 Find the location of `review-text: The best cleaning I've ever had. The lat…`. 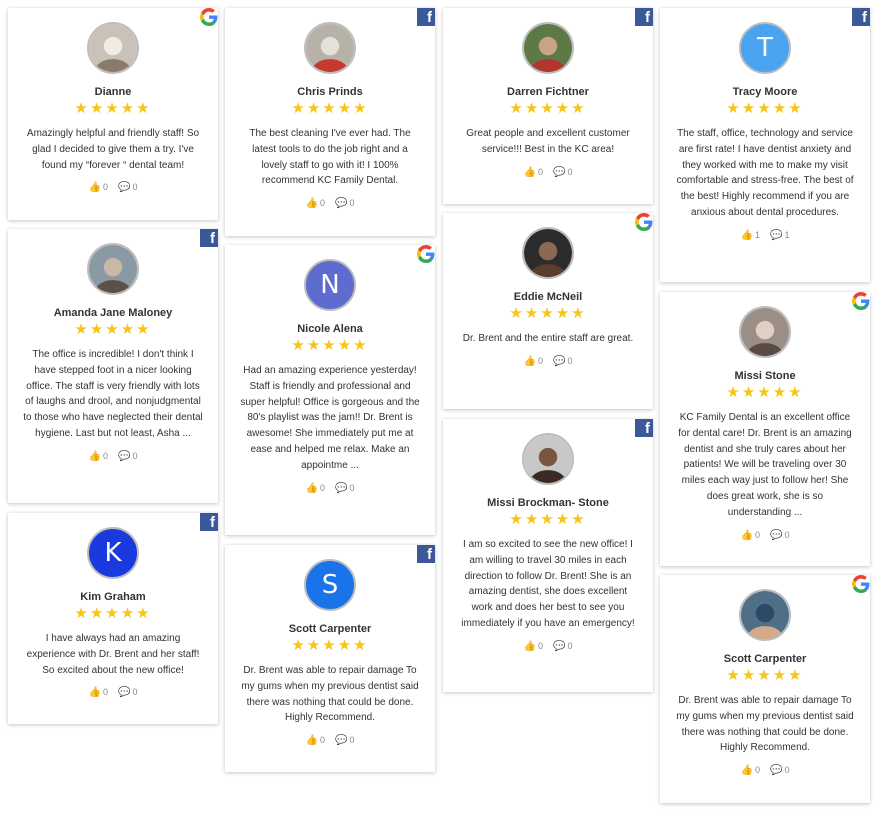

review-text: The best cleaning I've ever had. The lat… is located at coordinates (330, 157).